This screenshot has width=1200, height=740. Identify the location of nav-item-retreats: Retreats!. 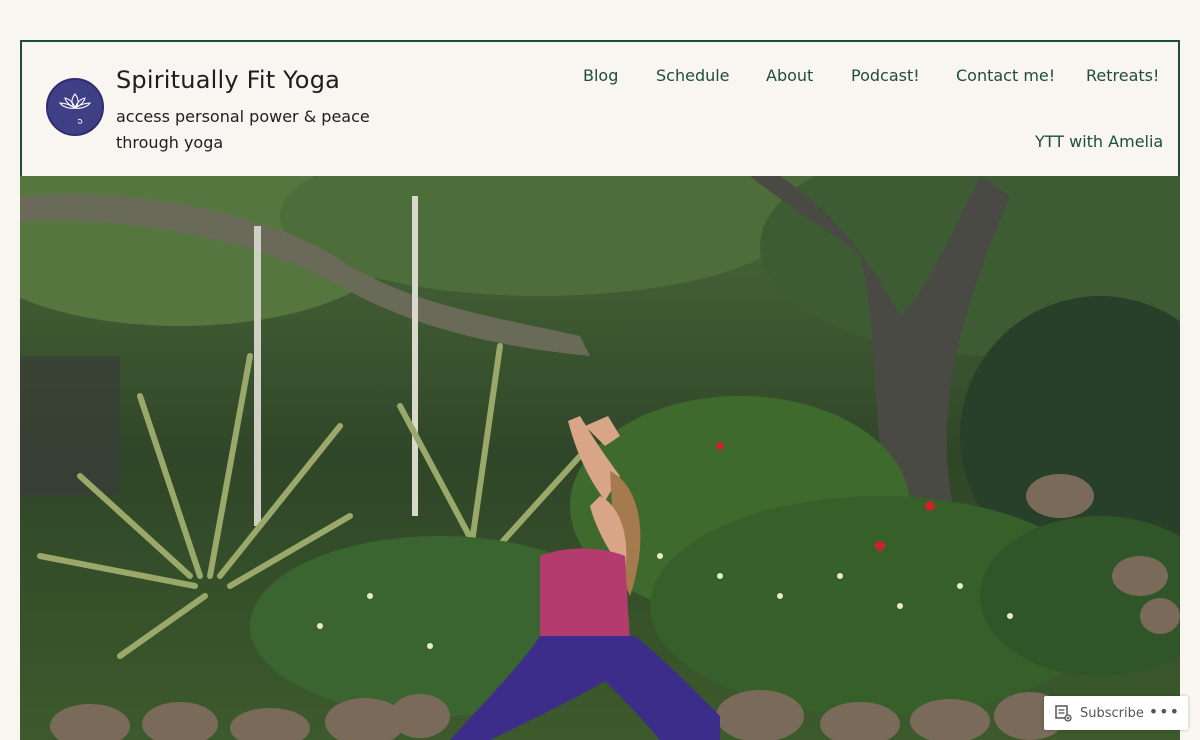
(1122, 75).